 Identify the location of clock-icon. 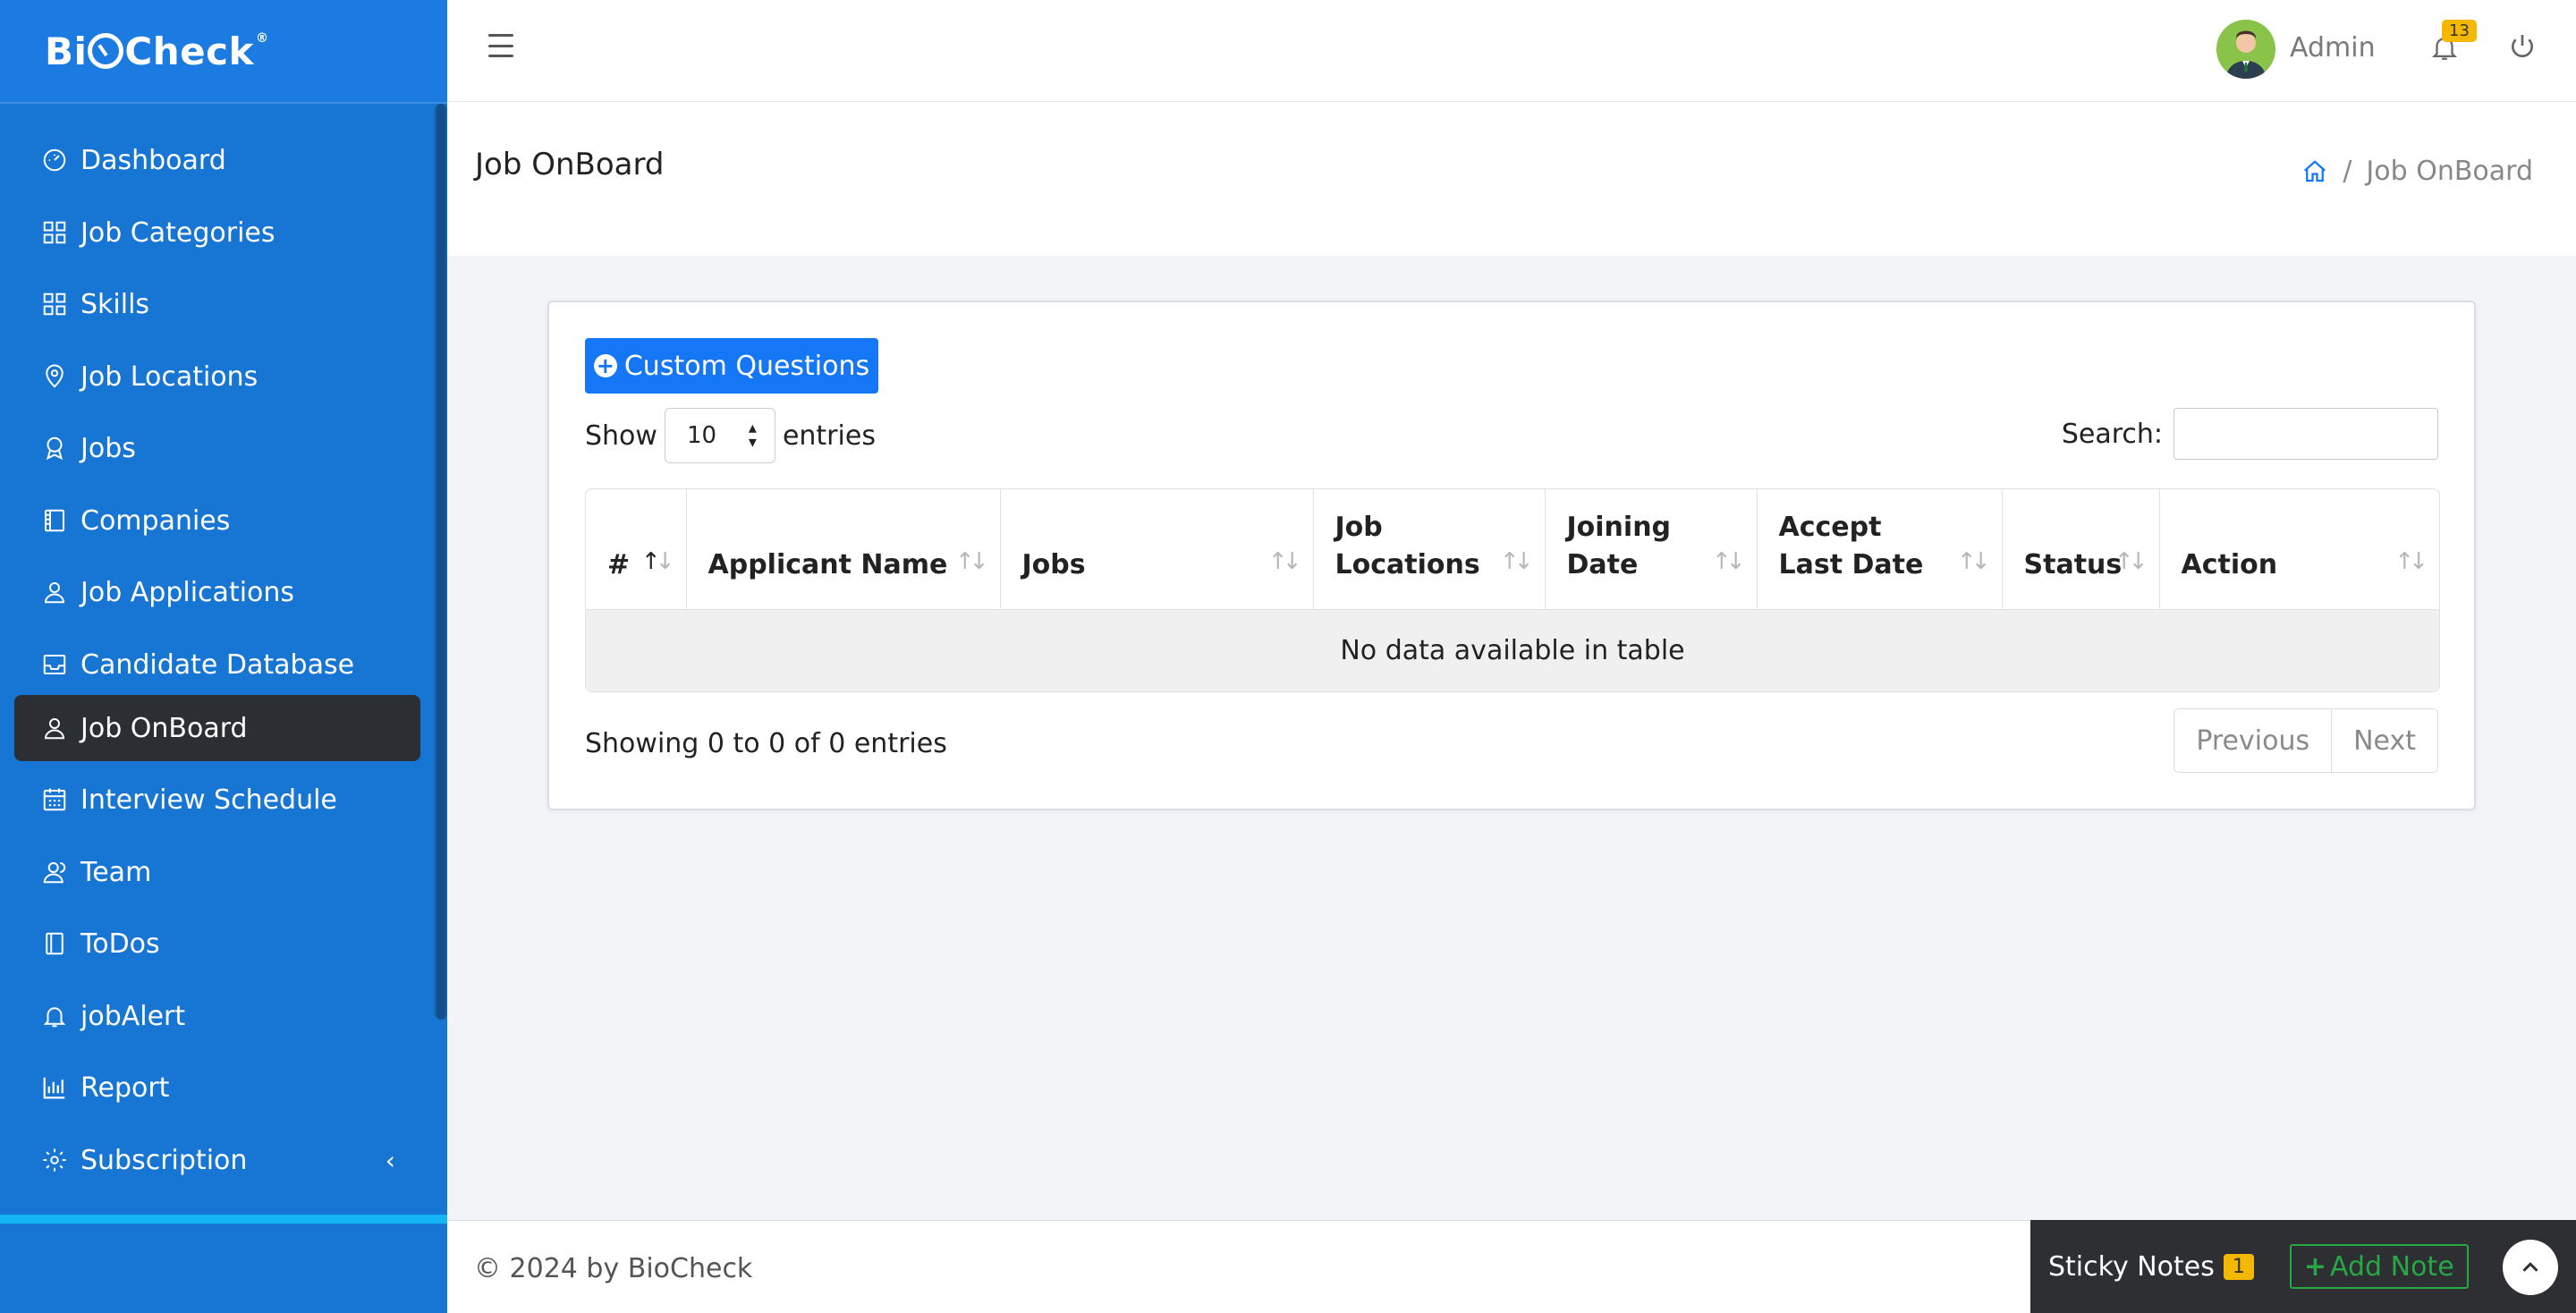
(106, 51).